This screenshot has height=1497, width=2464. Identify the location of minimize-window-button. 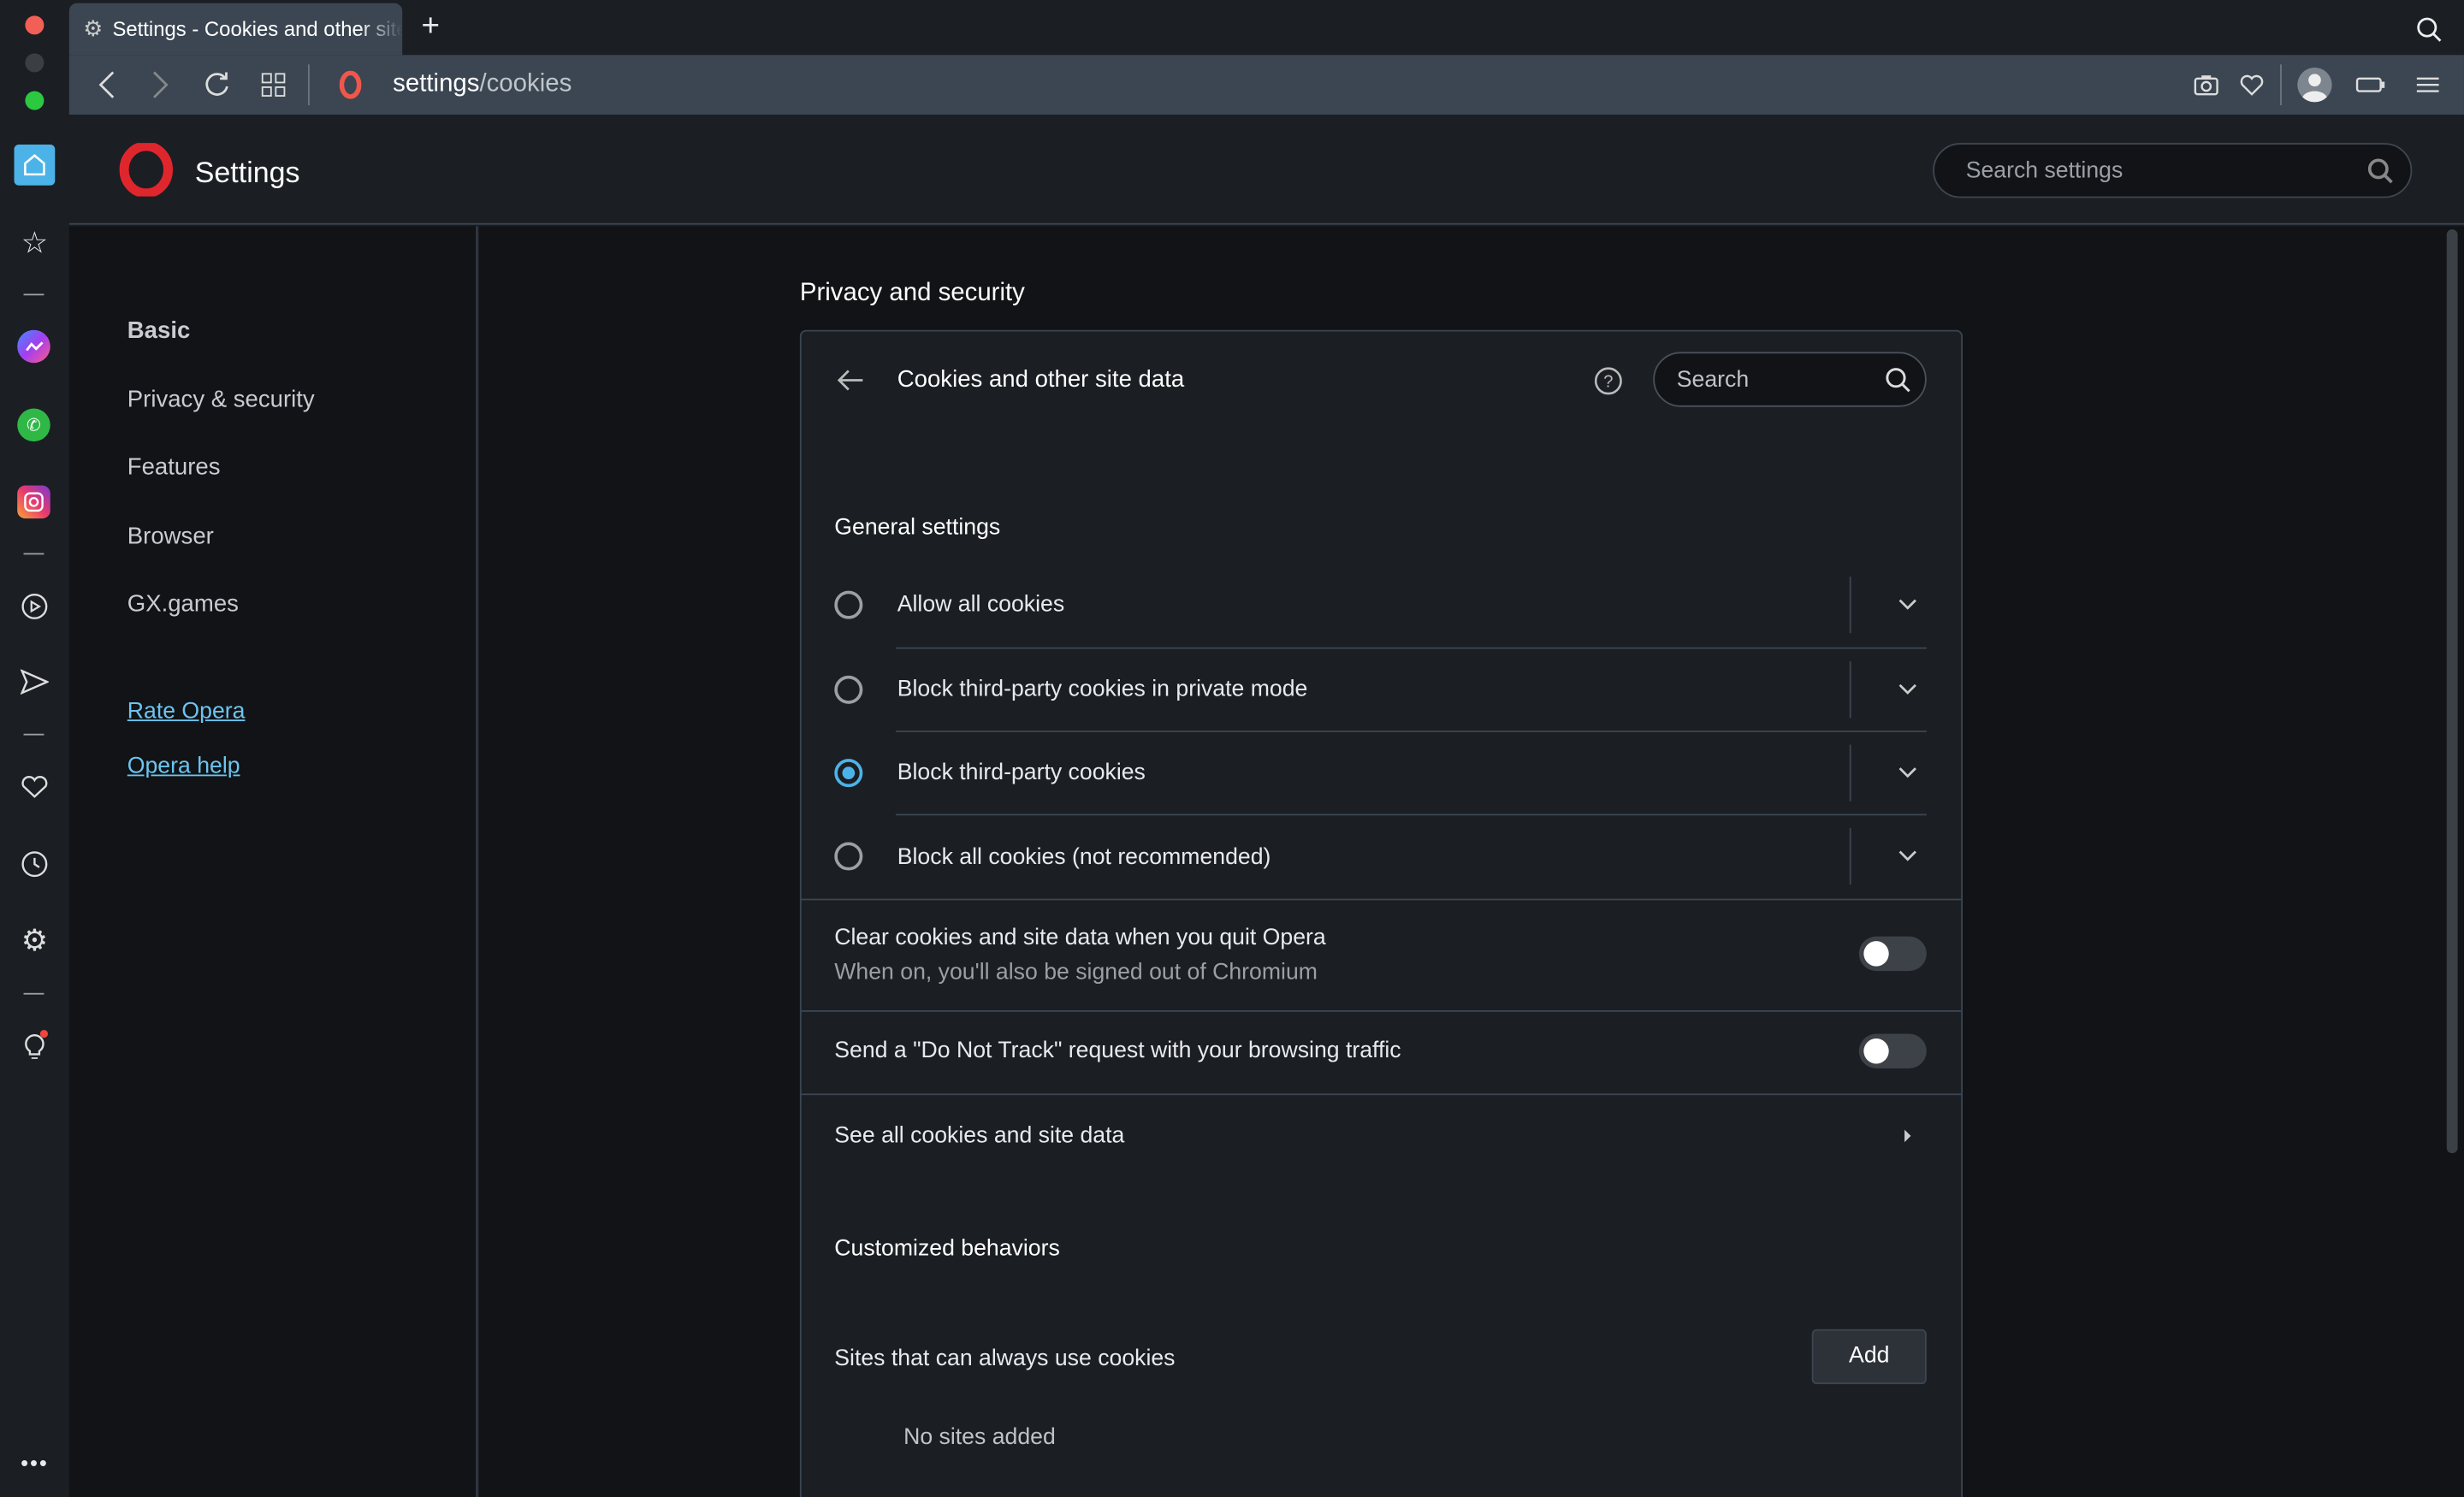
(34, 63).